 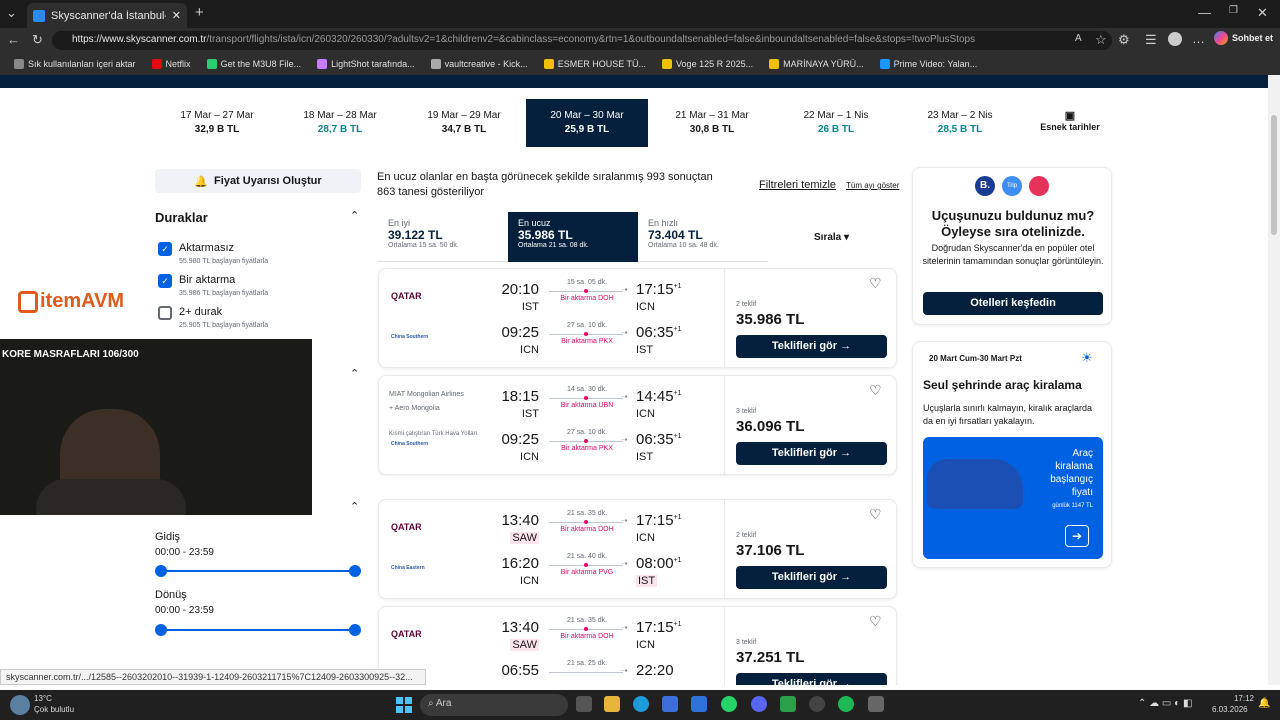 I want to click on back-icon: ←, so click(x=13, y=39).